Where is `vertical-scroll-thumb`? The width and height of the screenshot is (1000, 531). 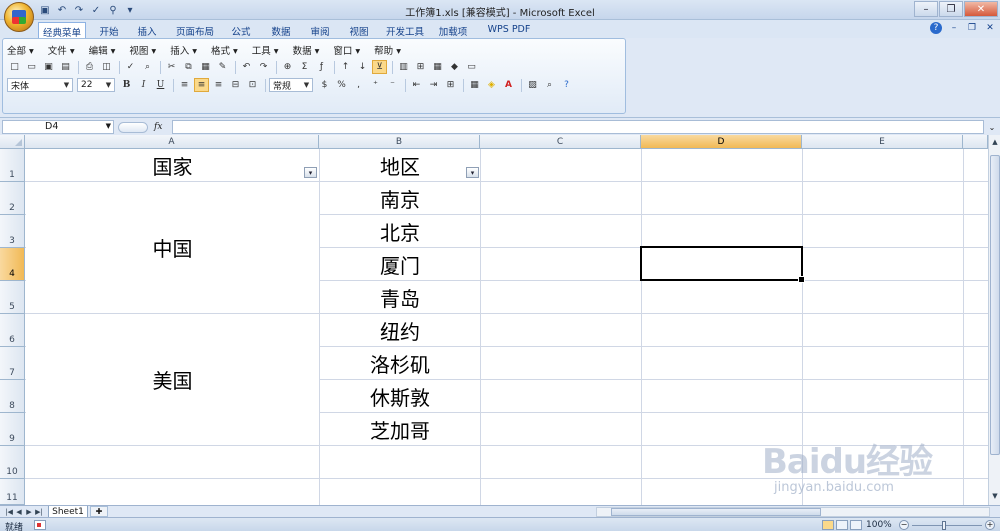
vertical-scroll-thumb is located at coordinates (995, 305).